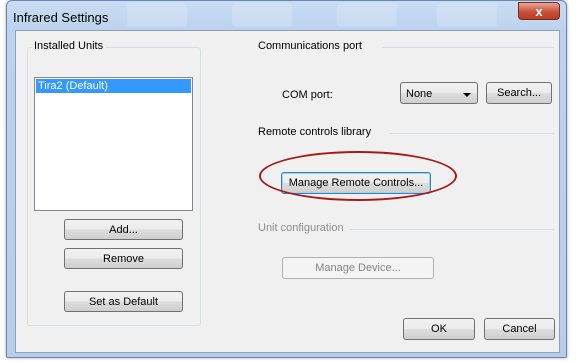  I want to click on com-port-value: None, so click(419, 94).